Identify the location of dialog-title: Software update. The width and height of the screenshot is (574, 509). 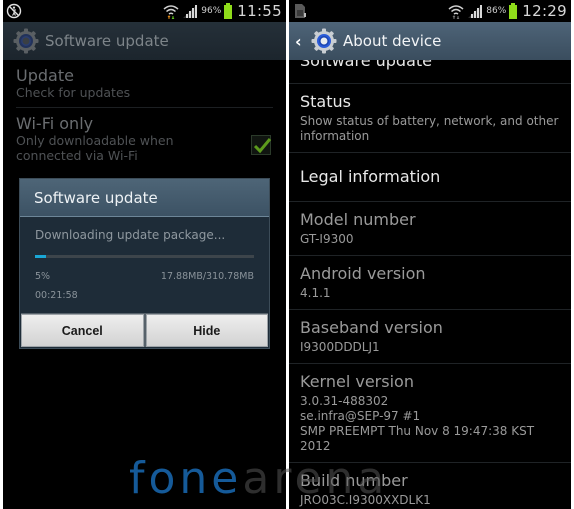
(96, 197).